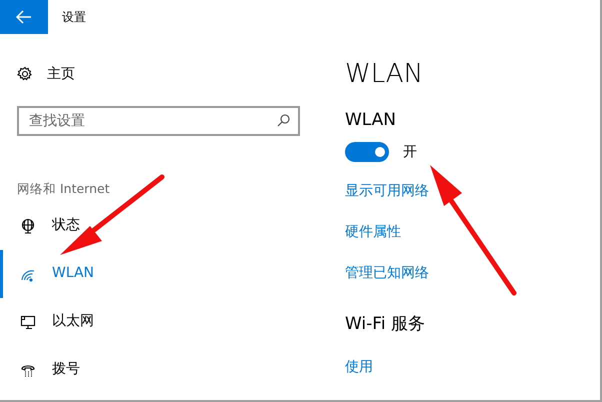 The width and height of the screenshot is (602, 402). I want to click on gear-icon, so click(25, 74).